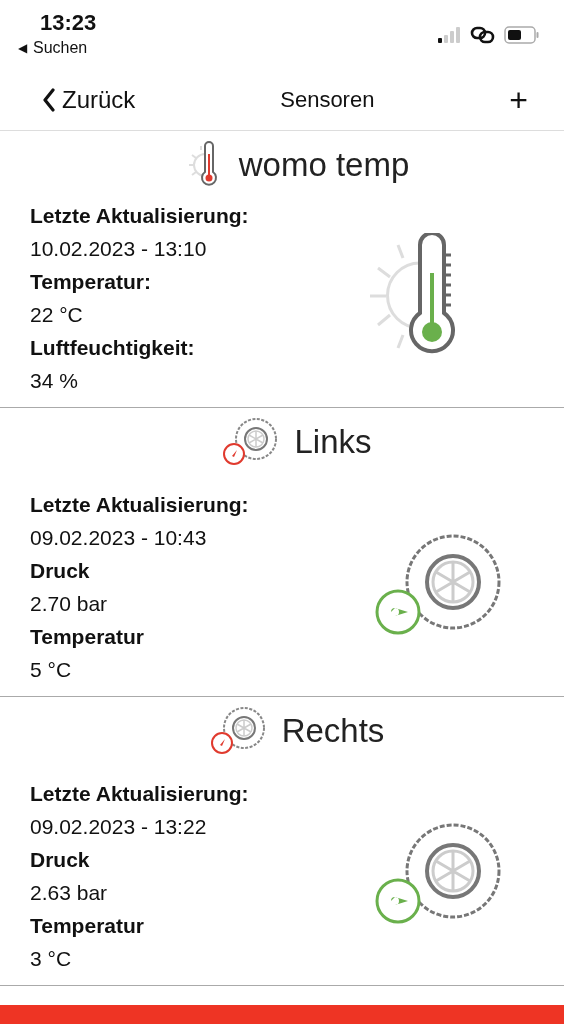 This screenshot has width=564, height=1024. Describe the element at coordinates (57, 315) in the screenshot. I see `field-value: 22 °C` at that location.